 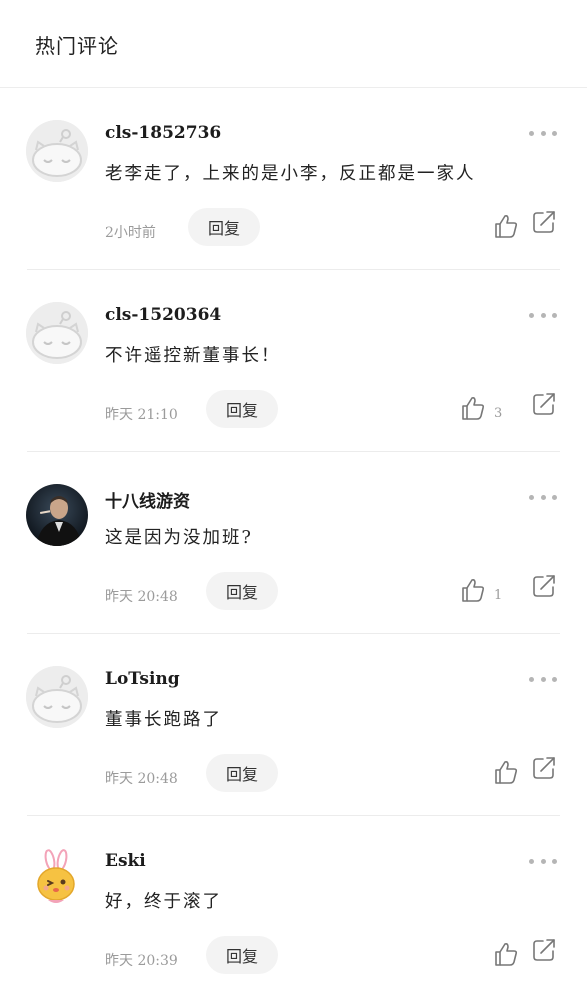 What do you see at coordinates (293, 44) in the screenshot?
I see `header: 热门评论` at bounding box center [293, 44].